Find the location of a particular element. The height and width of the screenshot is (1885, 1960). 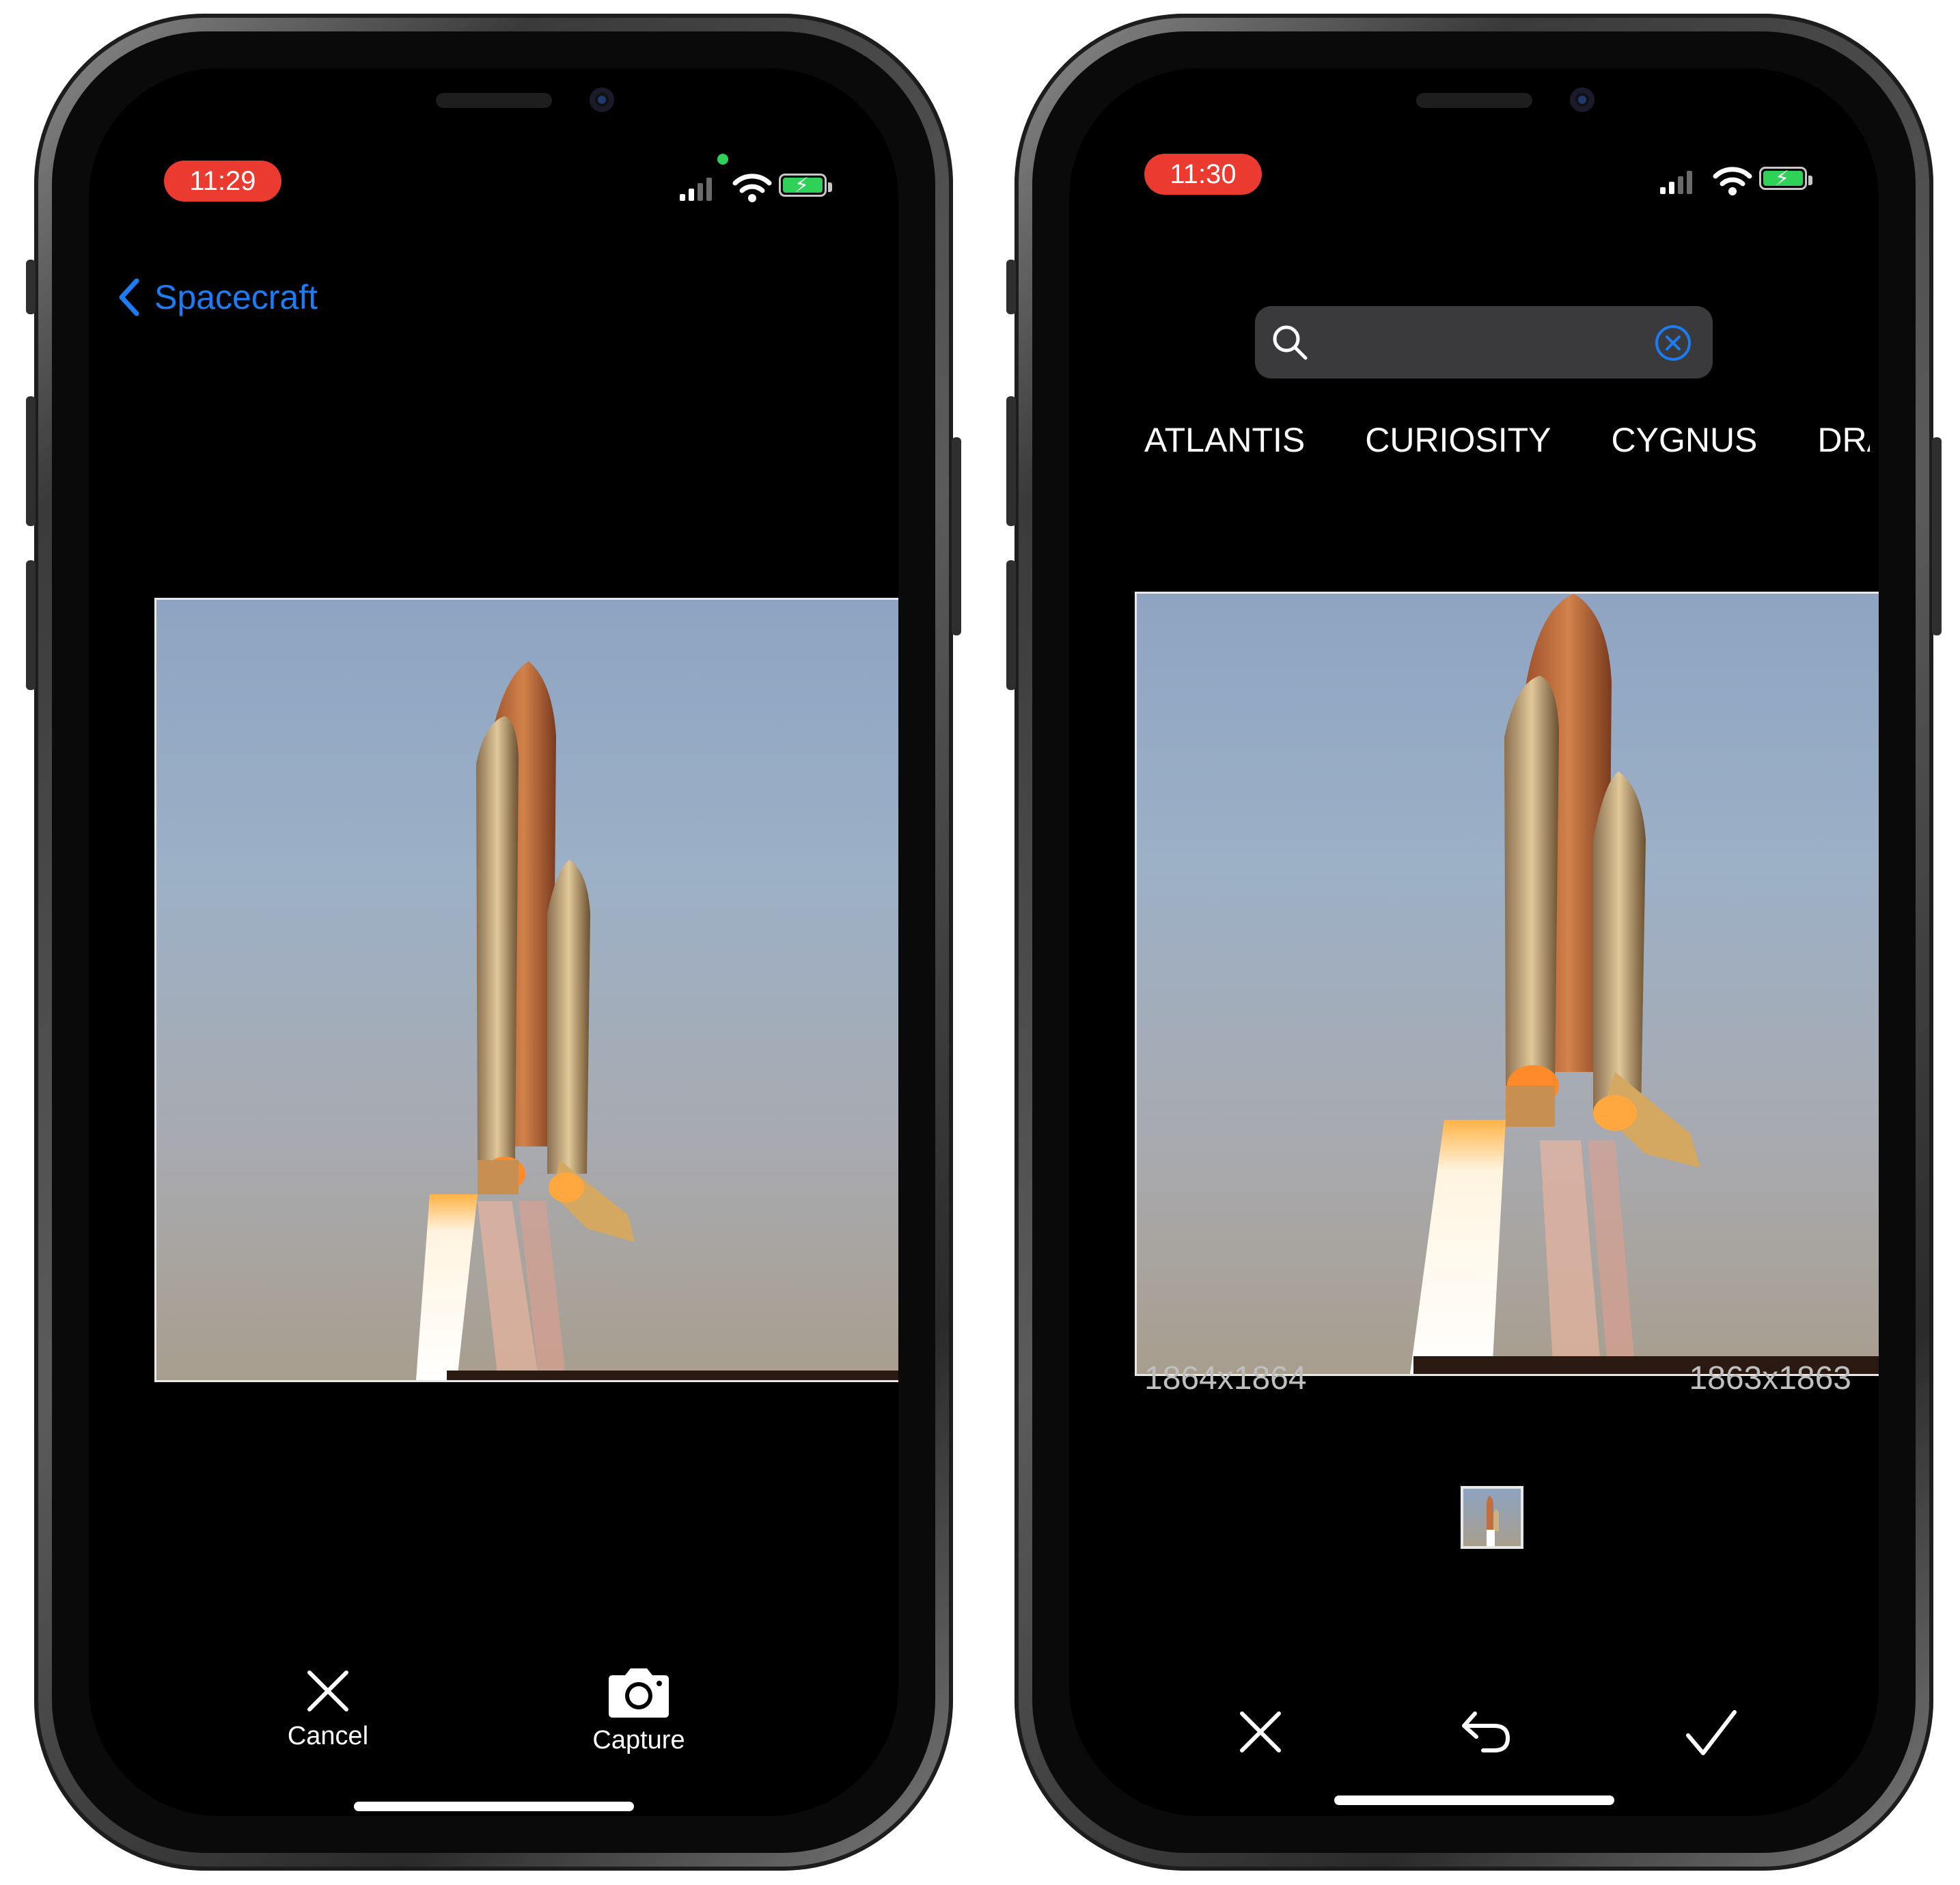

checkmark-icon is located at coordinates (1711, 1732).